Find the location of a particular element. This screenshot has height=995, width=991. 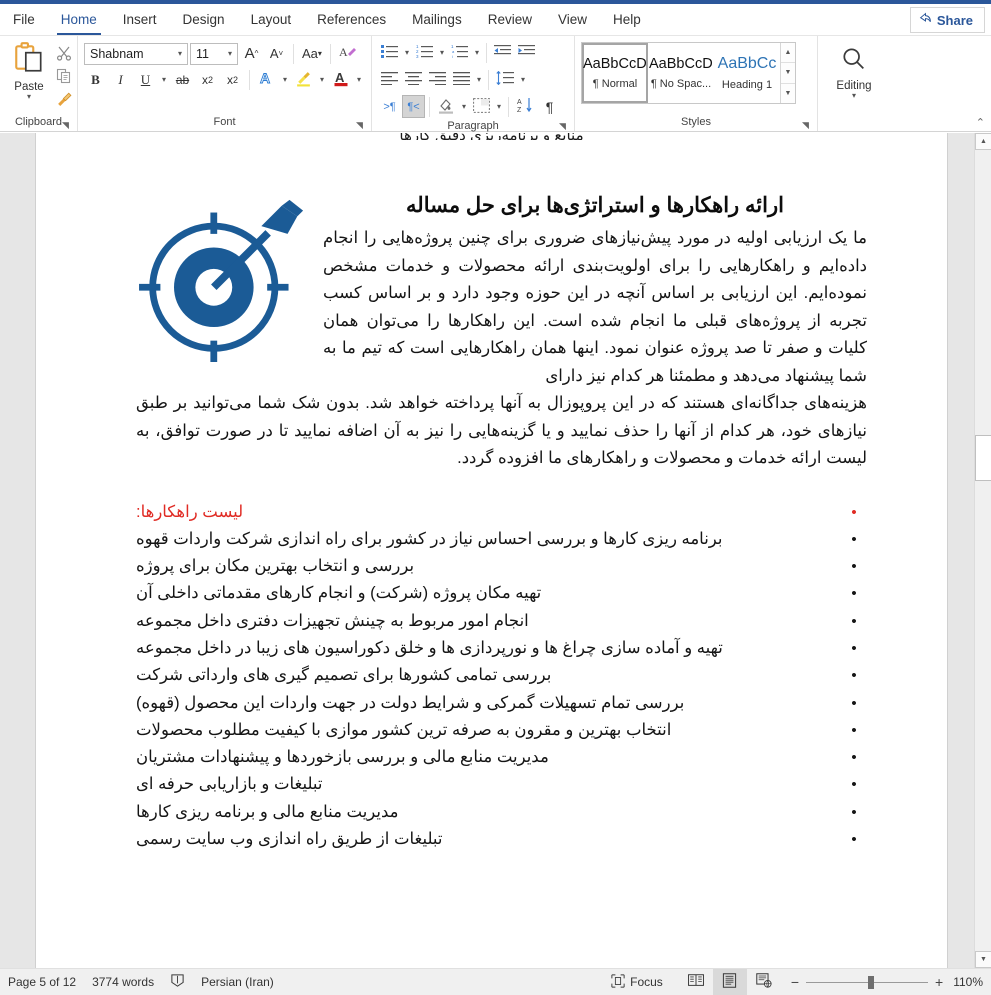

font-name-combo: Shabnam ▾ is located at coordinates (136, 53).